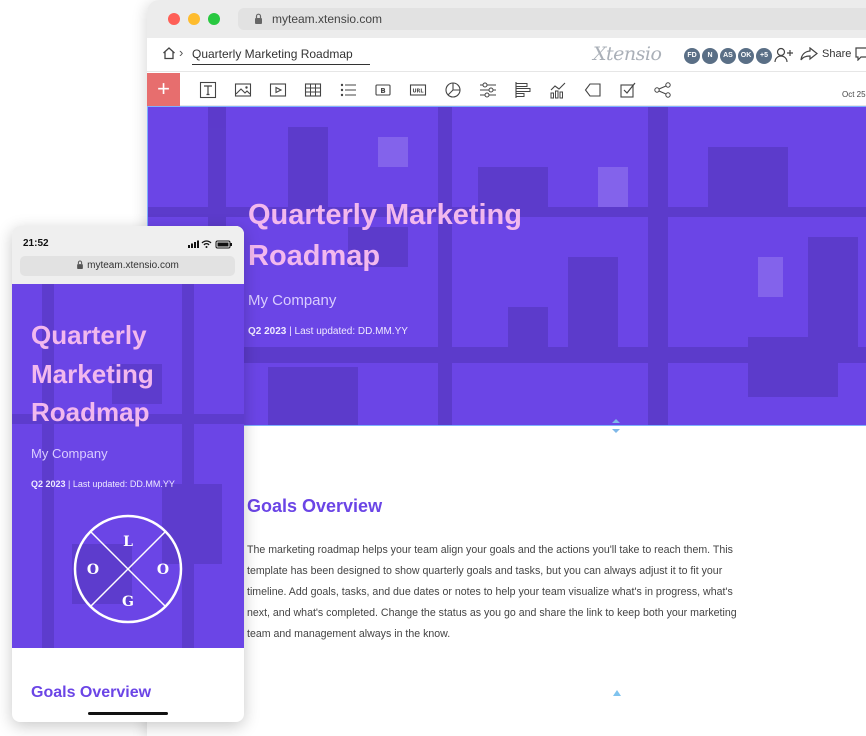 This screenshot has height=736, width=866. Describe the element at coordinates (663, 90) in the screenshot. I see `share-tool-icon` at that location.